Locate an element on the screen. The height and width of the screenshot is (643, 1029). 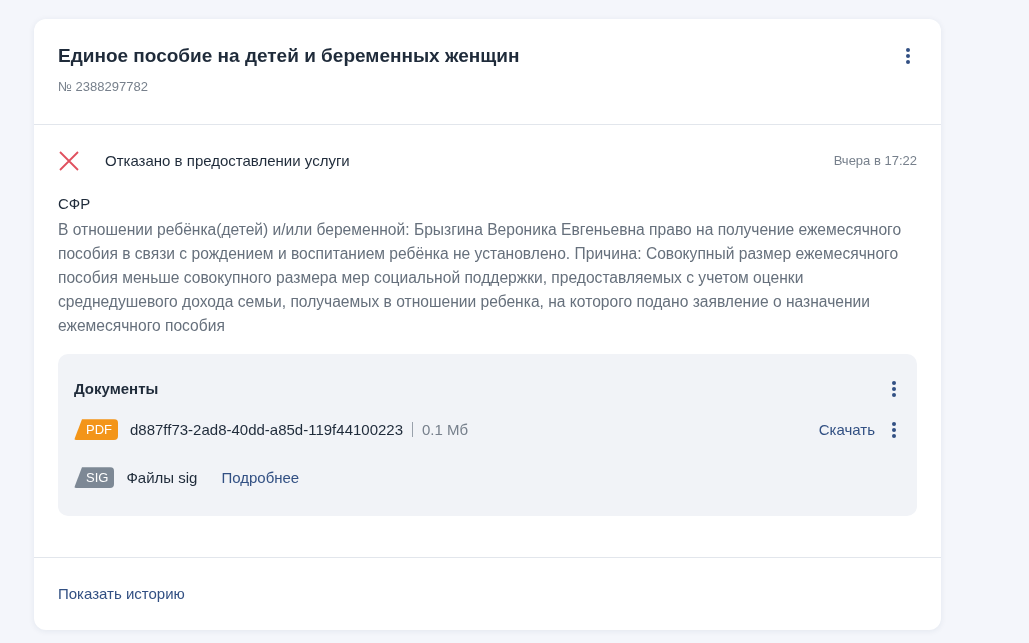
file-size: 0.1 Мб is located at coordinates (445, 430).